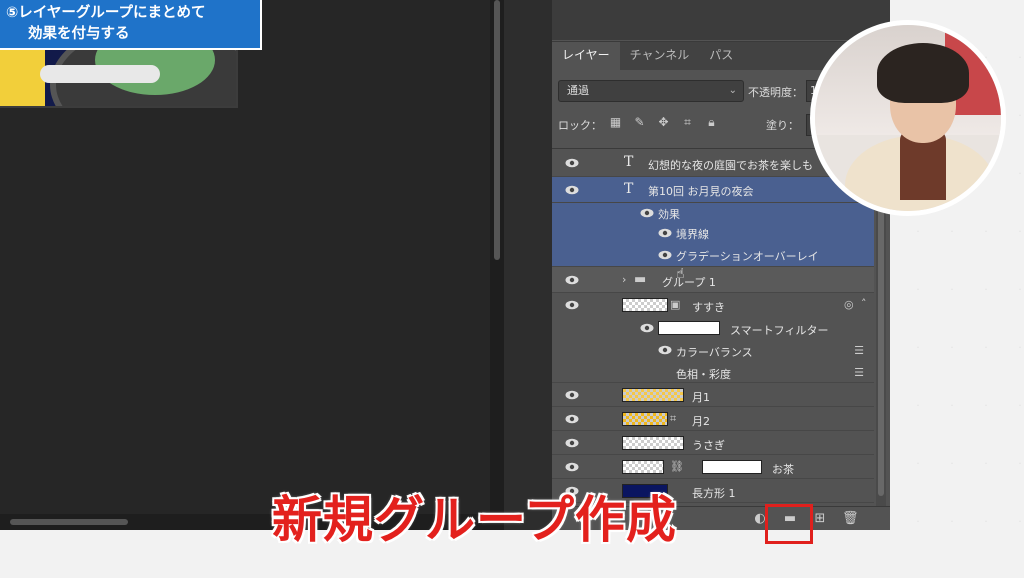 The height and width of the screenshot is (578, 1024). I want to click on shape-icon: ⌗, so click(673, 418).